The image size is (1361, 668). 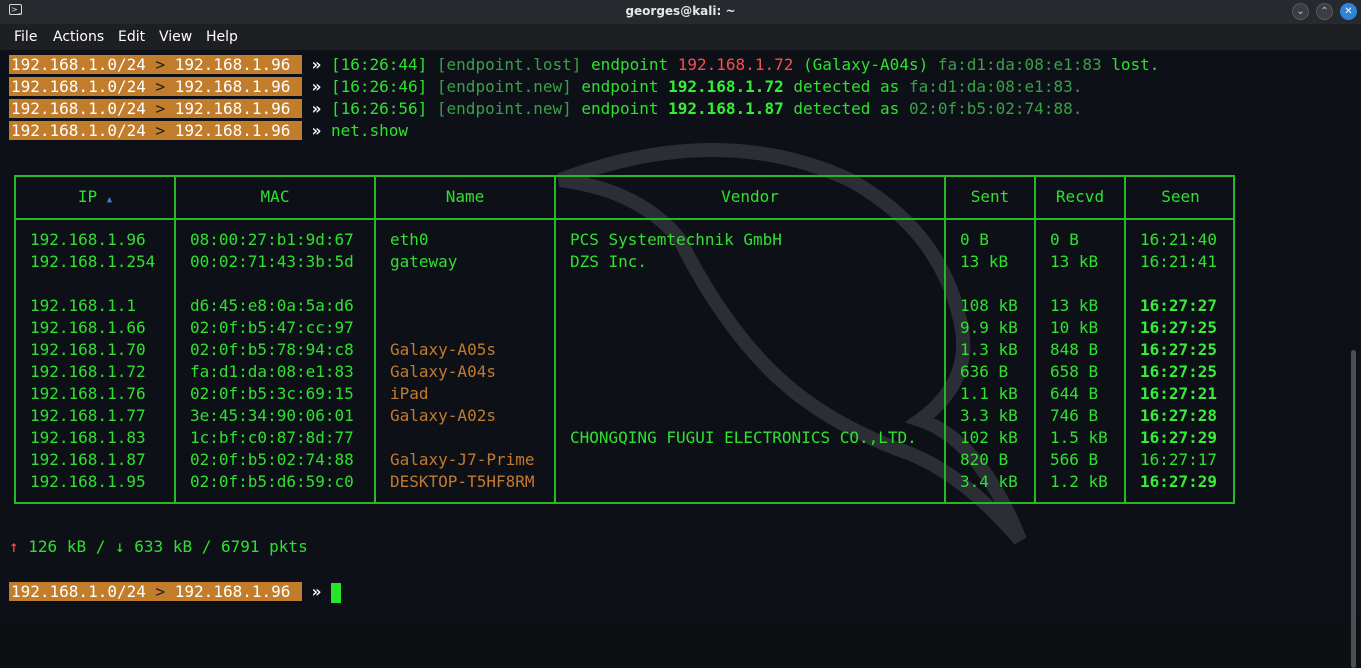 What do you see at coordinates (1179, 261) in the screenshot?
I see `cell-seen: 16:21:41` at bounding box center [1179, 261].